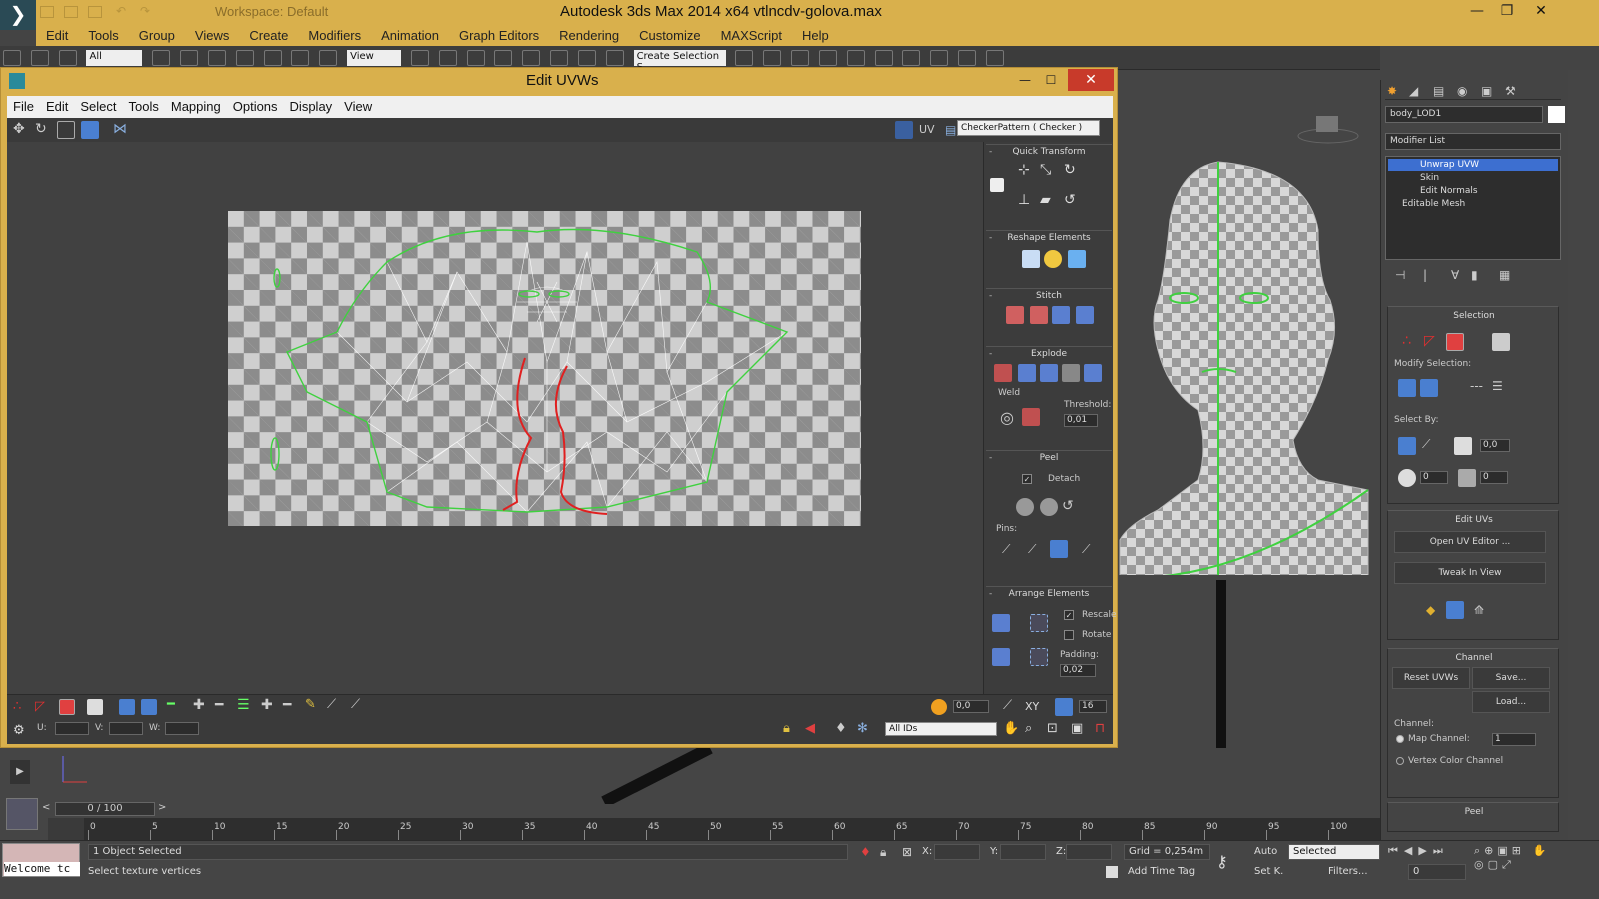  I want to click on uv-scale-icon, so click(66, 130).